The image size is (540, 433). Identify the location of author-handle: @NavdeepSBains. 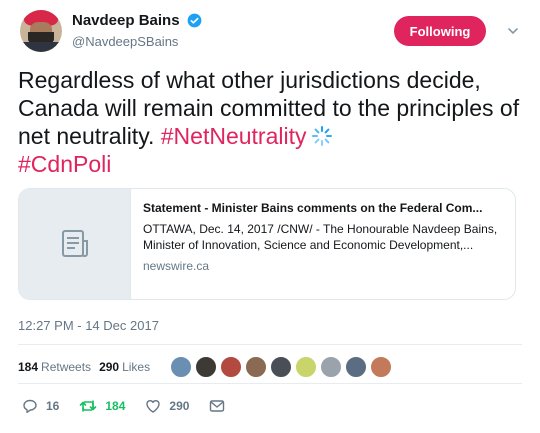
(137, 41).